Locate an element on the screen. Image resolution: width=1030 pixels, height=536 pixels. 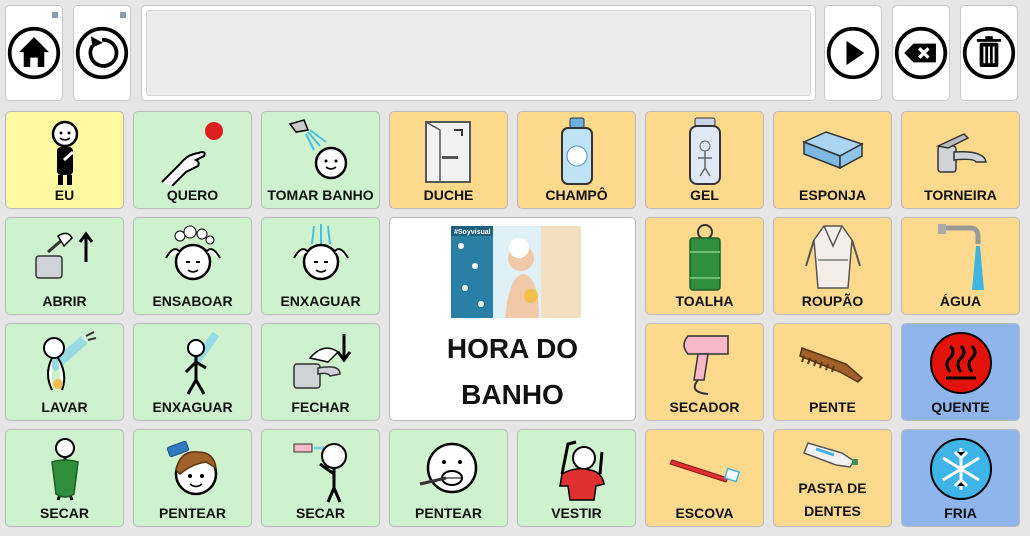
cell-pente: PENTE is located at coordinates (832, 372).